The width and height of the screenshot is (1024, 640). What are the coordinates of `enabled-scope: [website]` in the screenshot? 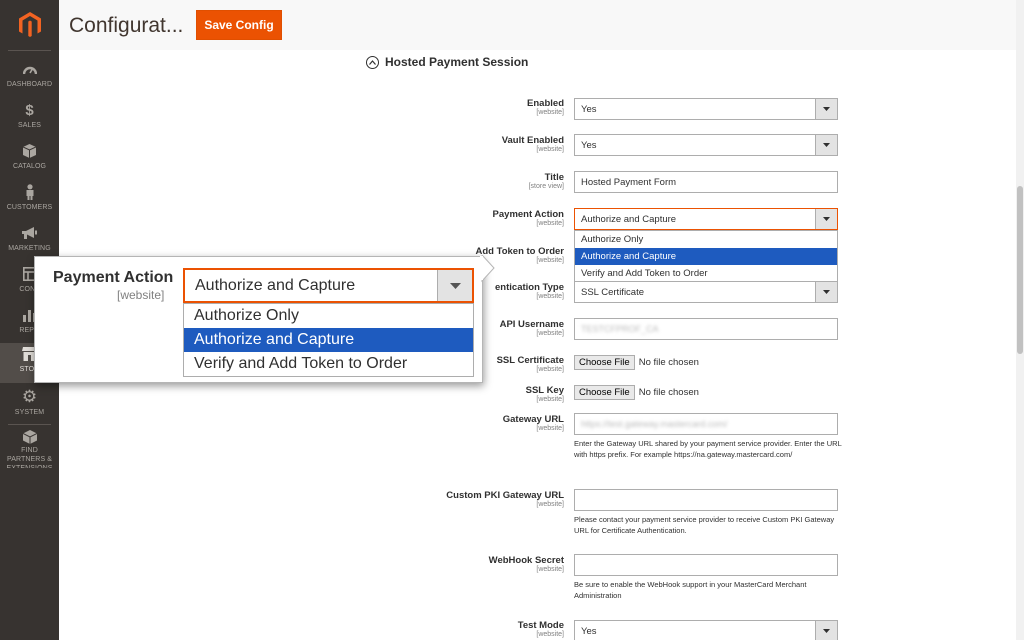 It's located at (550, 112).